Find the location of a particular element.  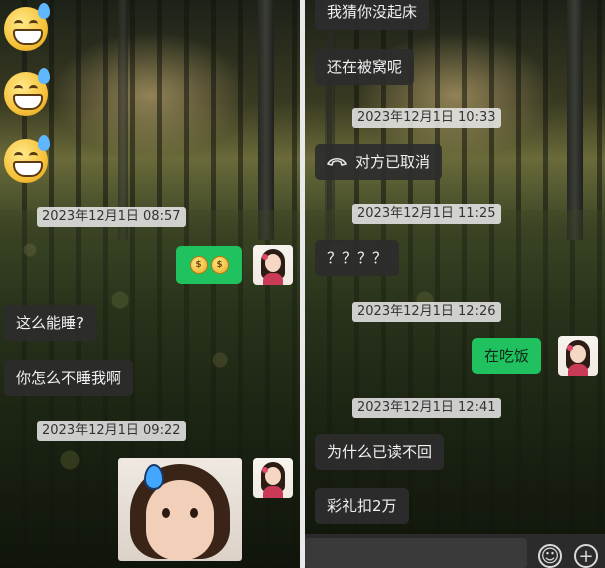

received-message: 你怎么不睡我啊 is located at coordinates (69, 378).